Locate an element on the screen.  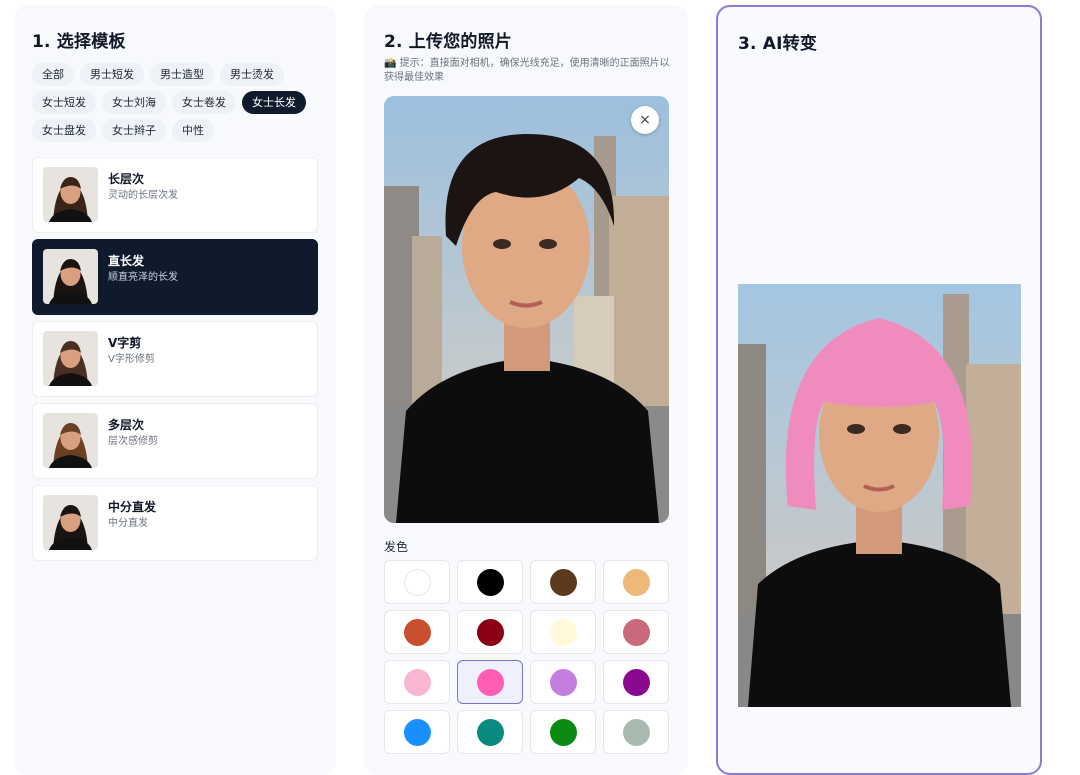
template-card: 直长发顺直亮泽的长发 is located at coordinates (175, 277).